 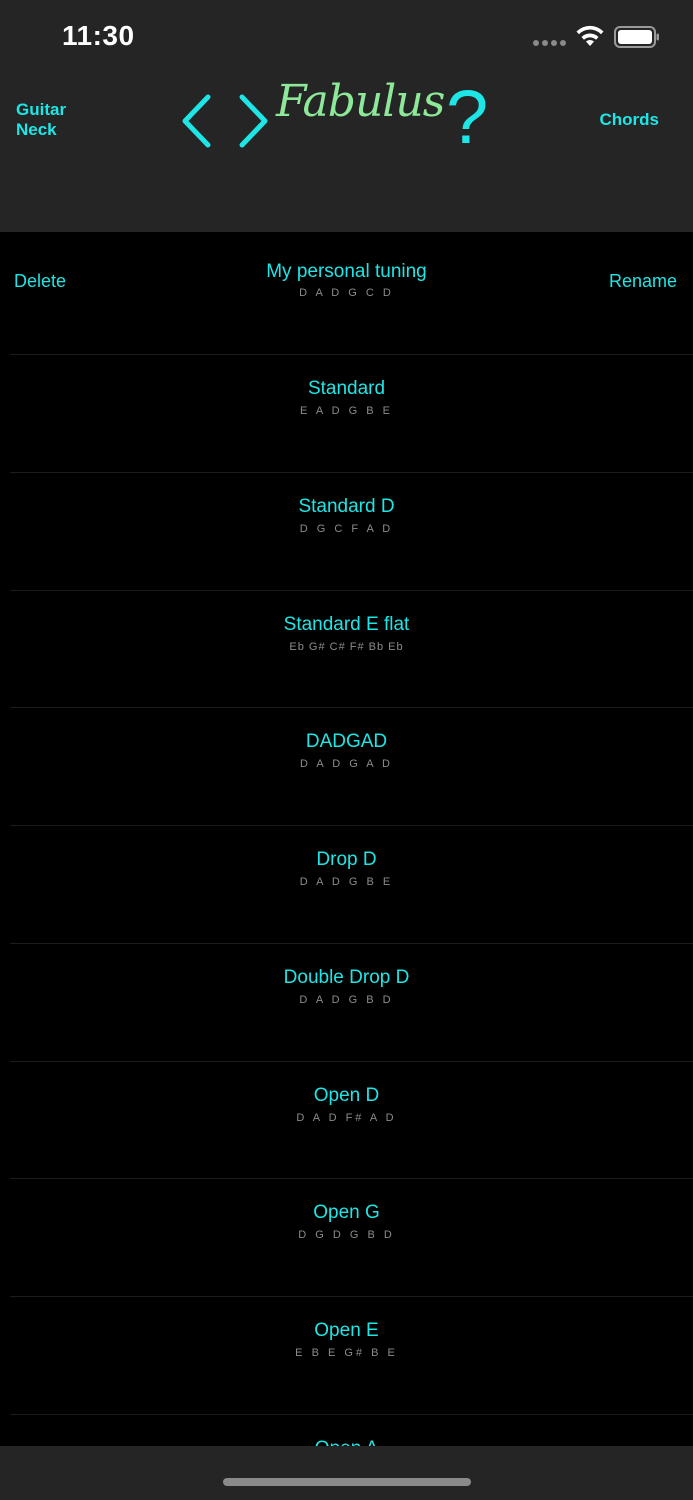 I want to click on chevron-right-icon, so click(x=252, y=122).